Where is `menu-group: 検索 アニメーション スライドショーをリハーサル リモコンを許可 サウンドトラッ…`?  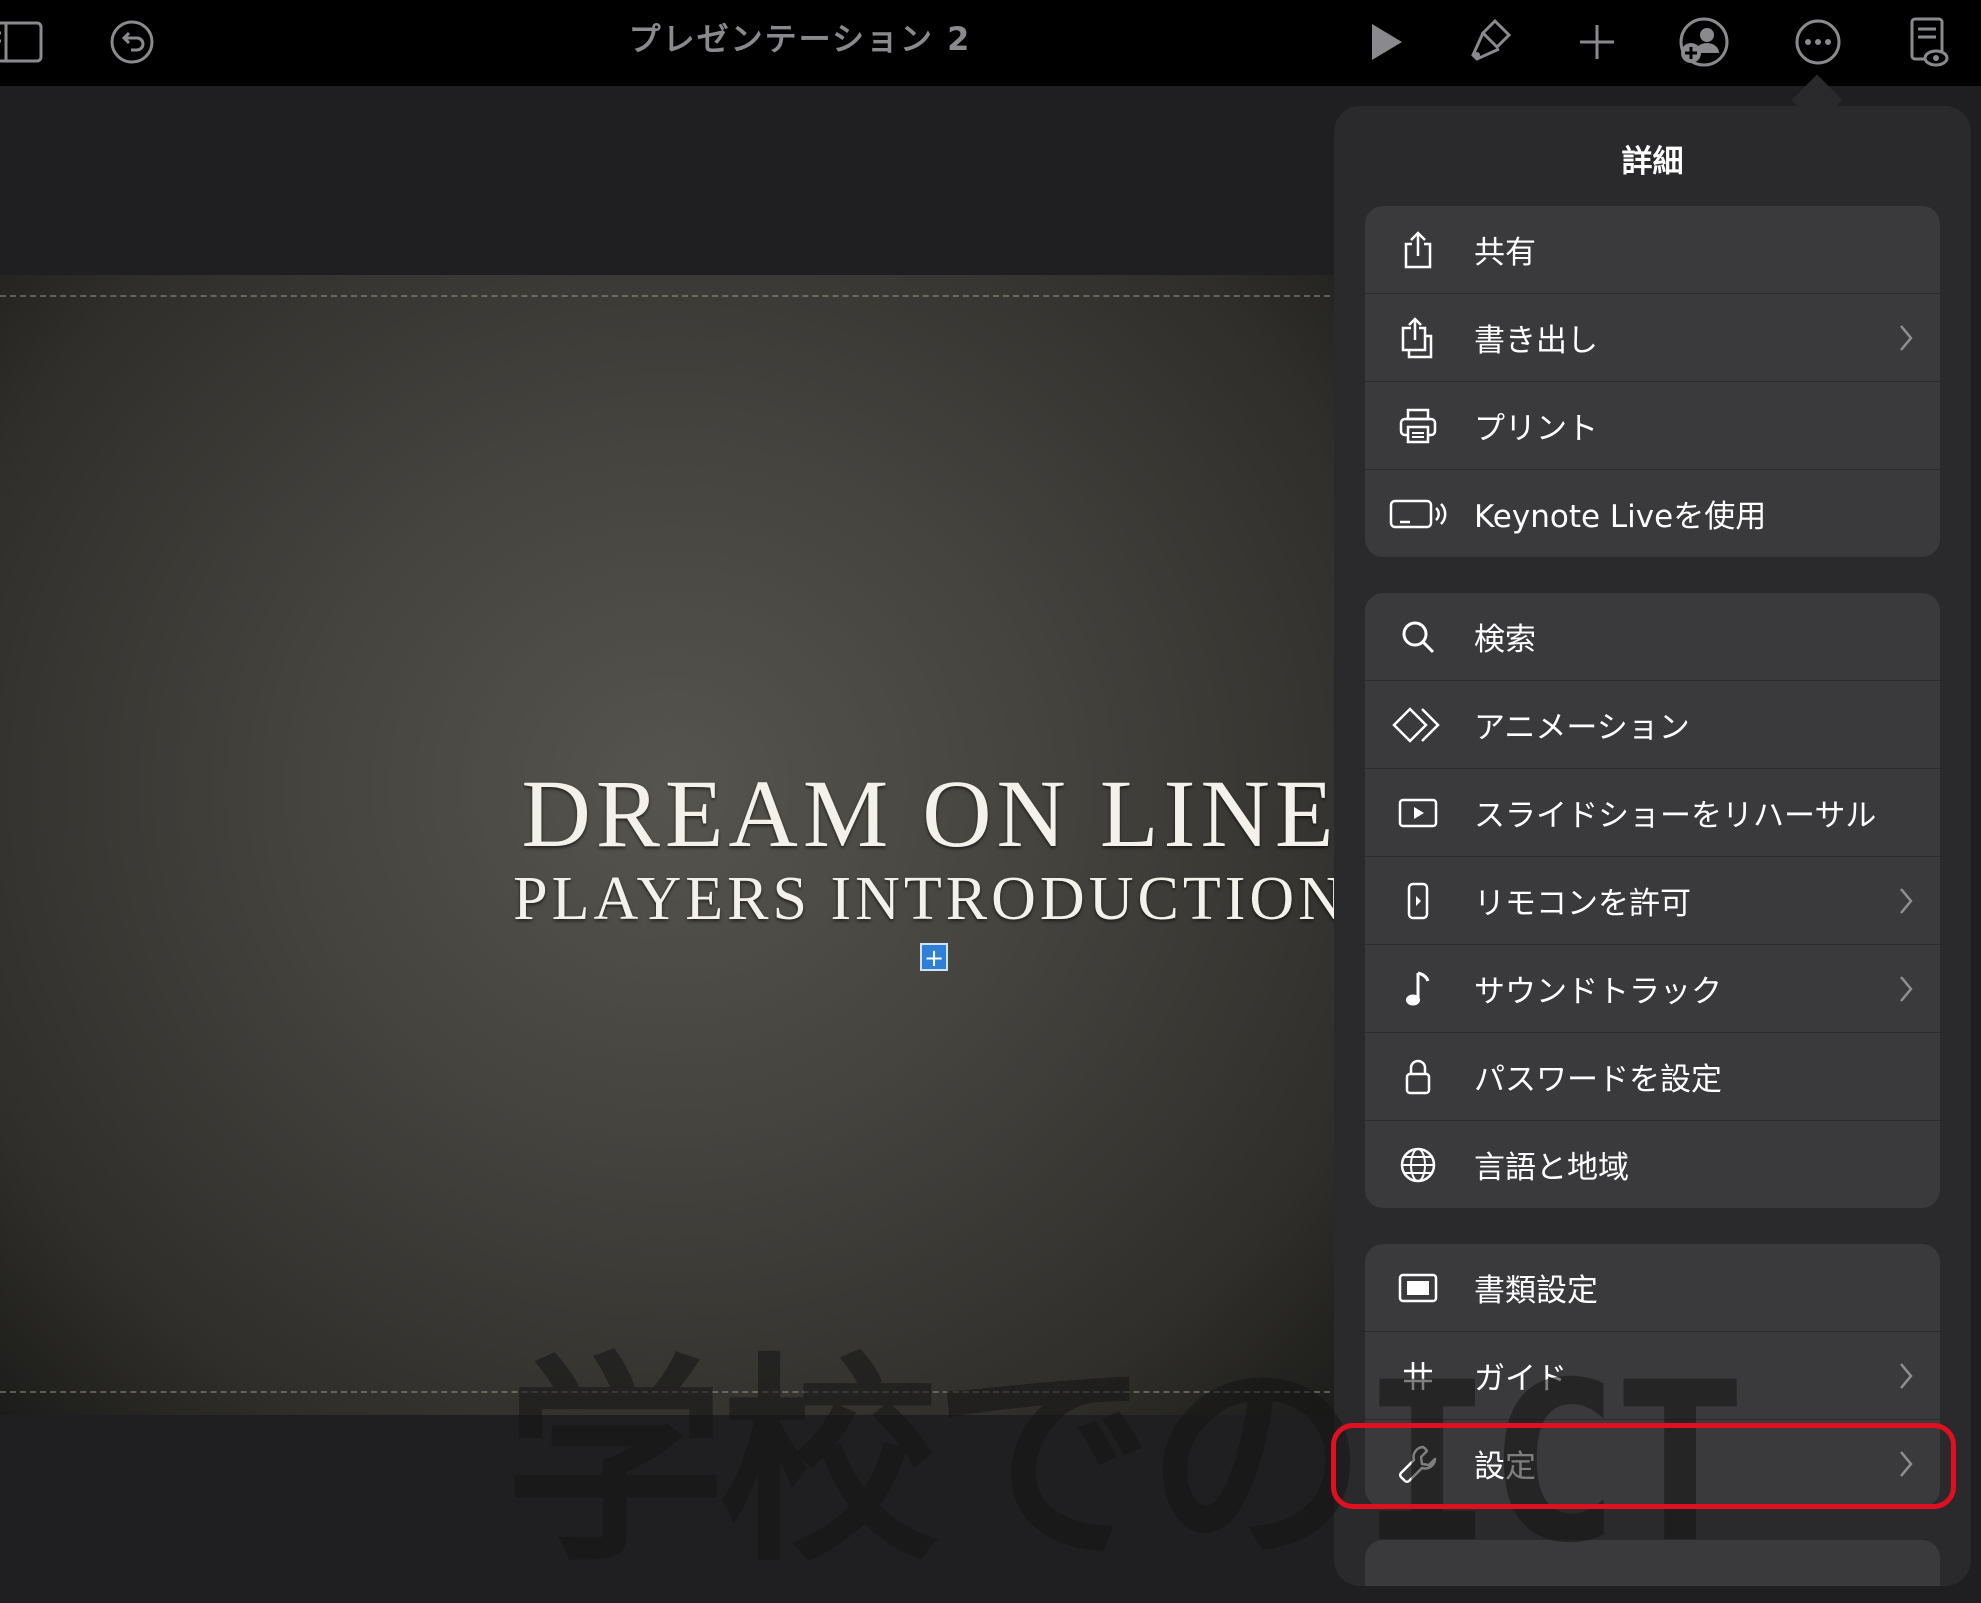
menu-group: 検索 アニメーション スライドショーをリハーサル リモコンを許可 サウンドトラッ… is located at coordinates (1652, 900).